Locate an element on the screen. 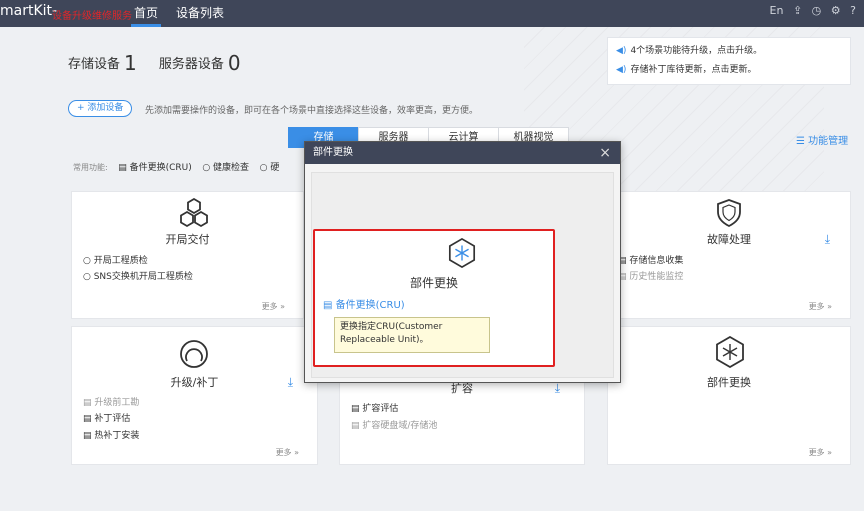  card-deploy-more: 更多 » is located at coordinates (273, 306).